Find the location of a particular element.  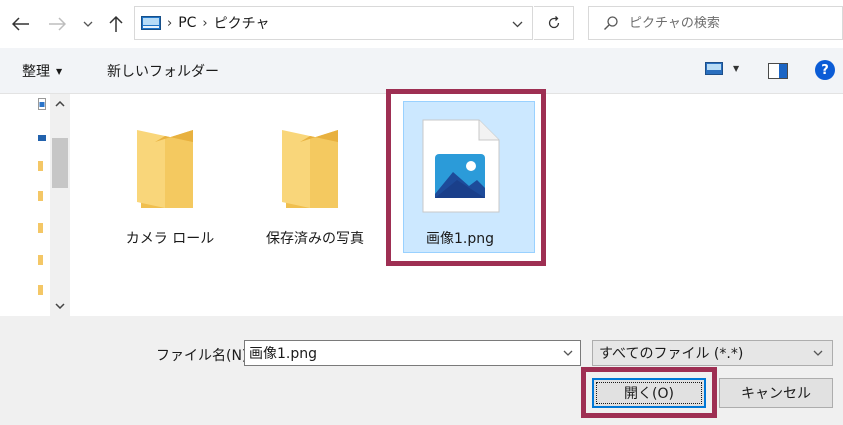

scroll-down-button is located at coordinates (60, 306).